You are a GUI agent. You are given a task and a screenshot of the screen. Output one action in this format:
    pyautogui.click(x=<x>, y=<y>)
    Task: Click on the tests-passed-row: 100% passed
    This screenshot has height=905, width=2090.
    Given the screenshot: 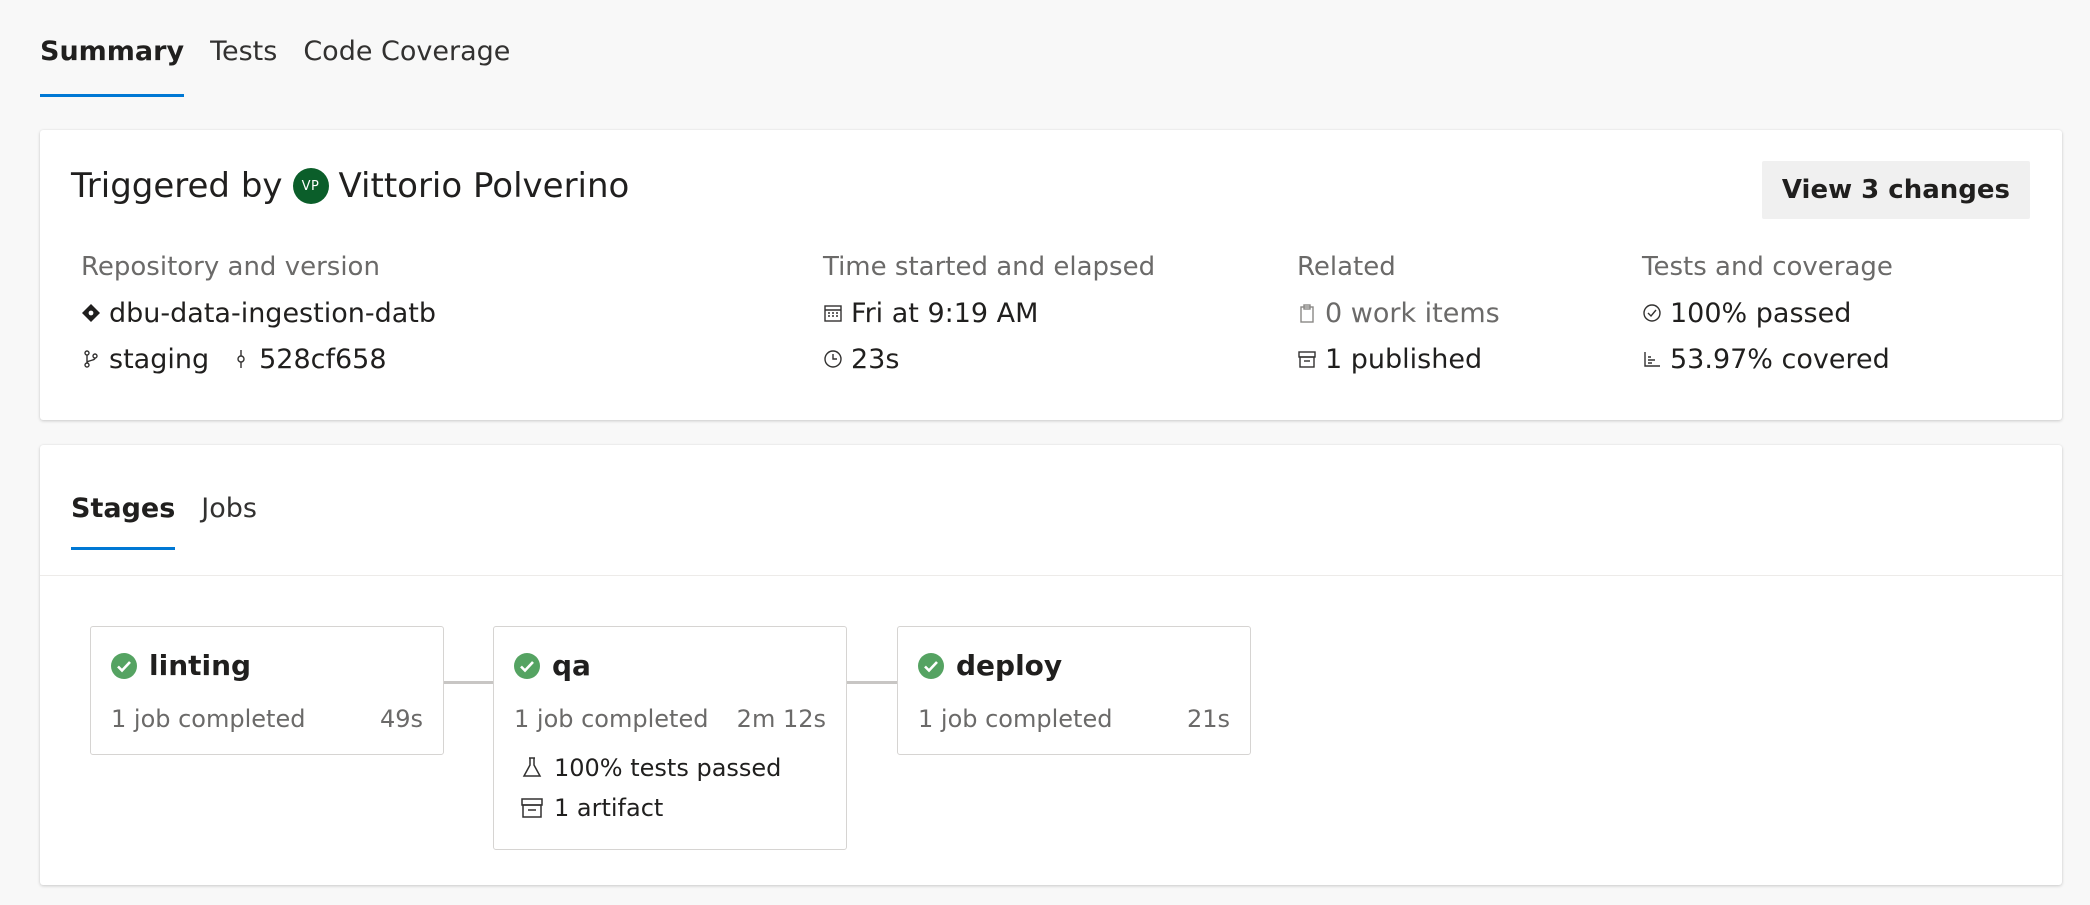 What is the action you would take?
    pyautogui.click(x=1767, y=313)
    